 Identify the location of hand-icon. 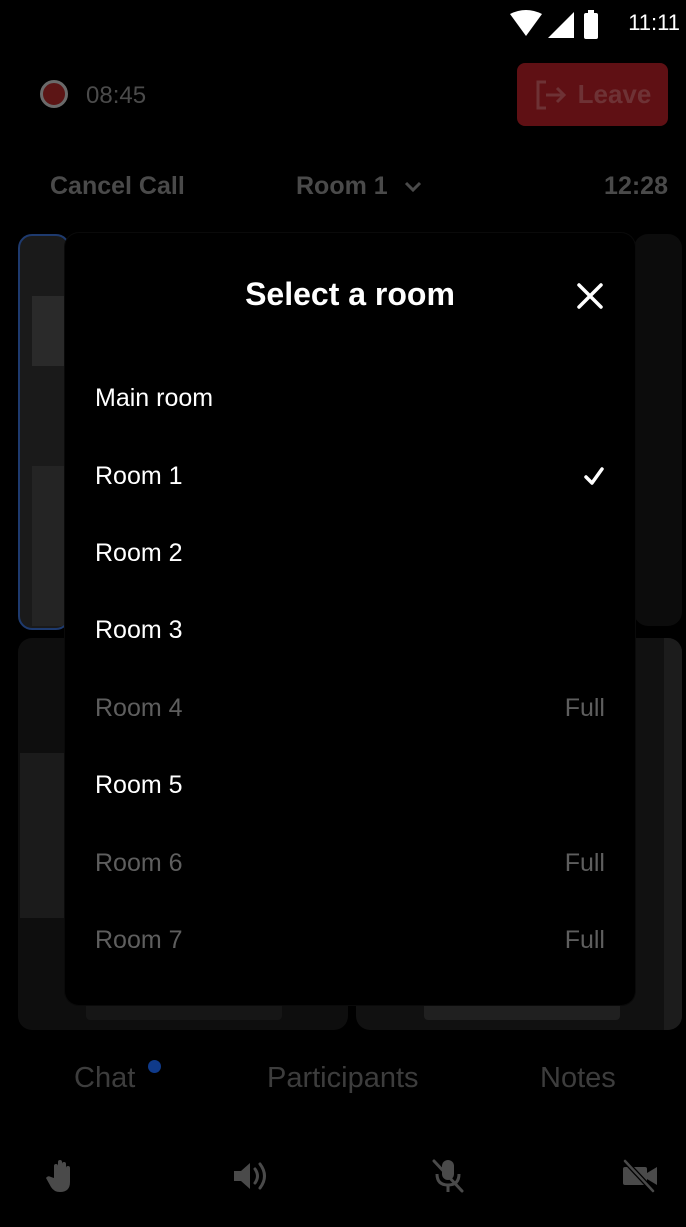
(58, 1176).